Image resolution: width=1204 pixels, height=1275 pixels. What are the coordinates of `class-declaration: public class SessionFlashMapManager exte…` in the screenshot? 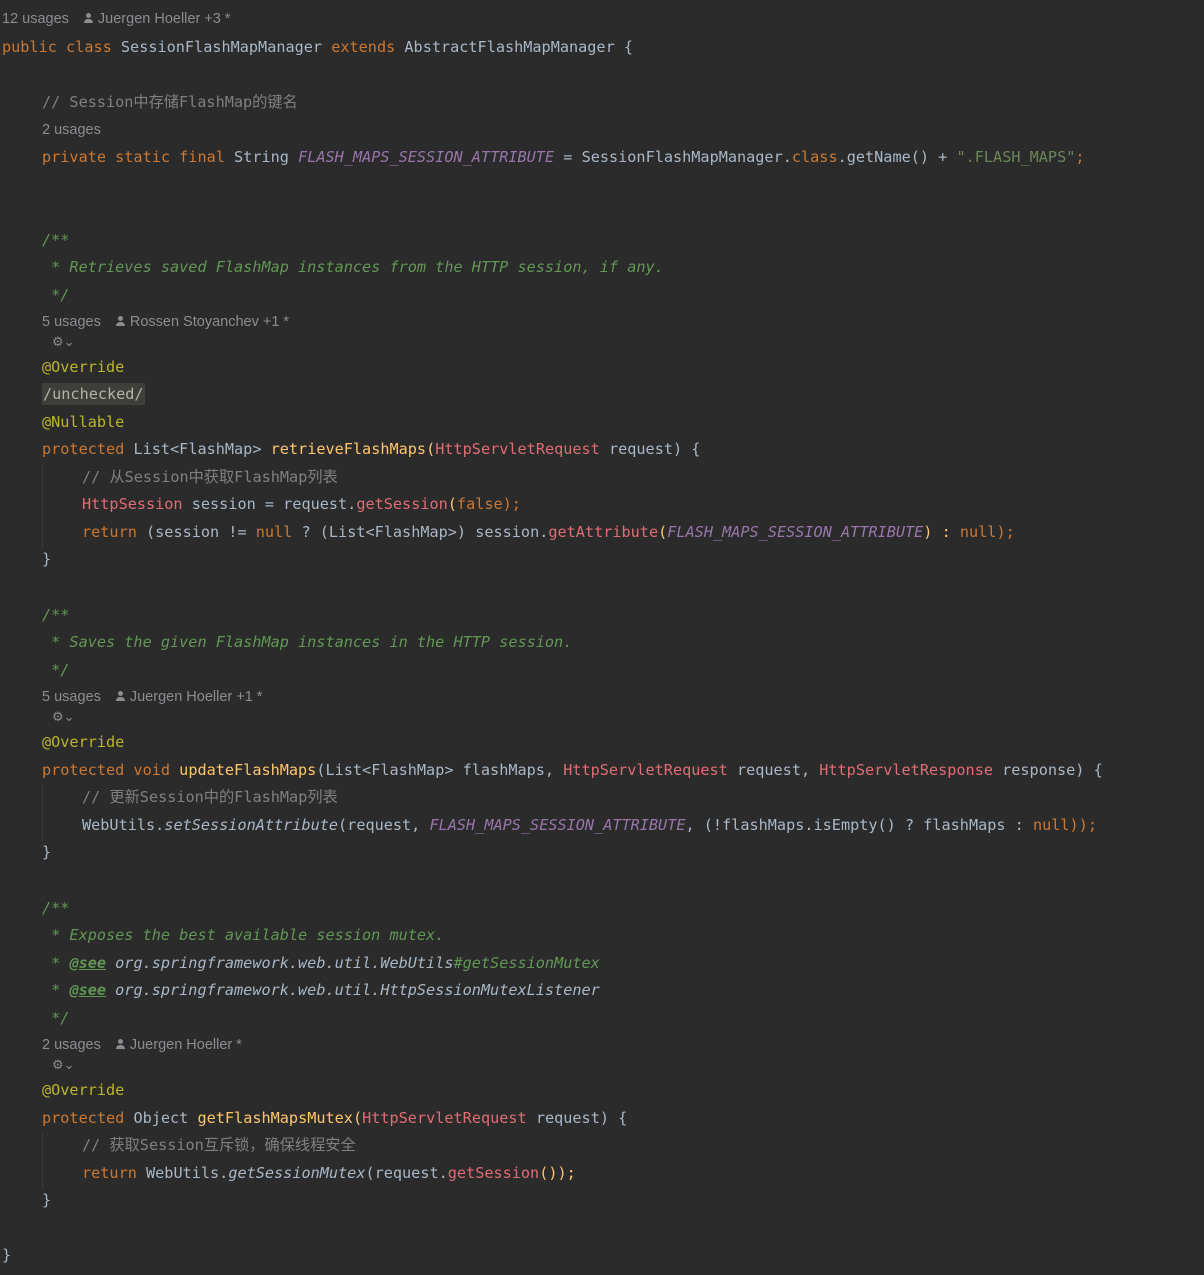 It's located at (318, 47).